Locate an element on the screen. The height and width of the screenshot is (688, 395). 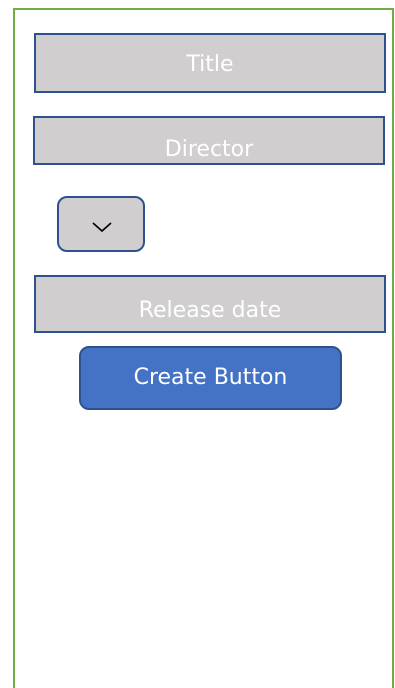
create-button: Create Button is located at coordinates (210, 378).